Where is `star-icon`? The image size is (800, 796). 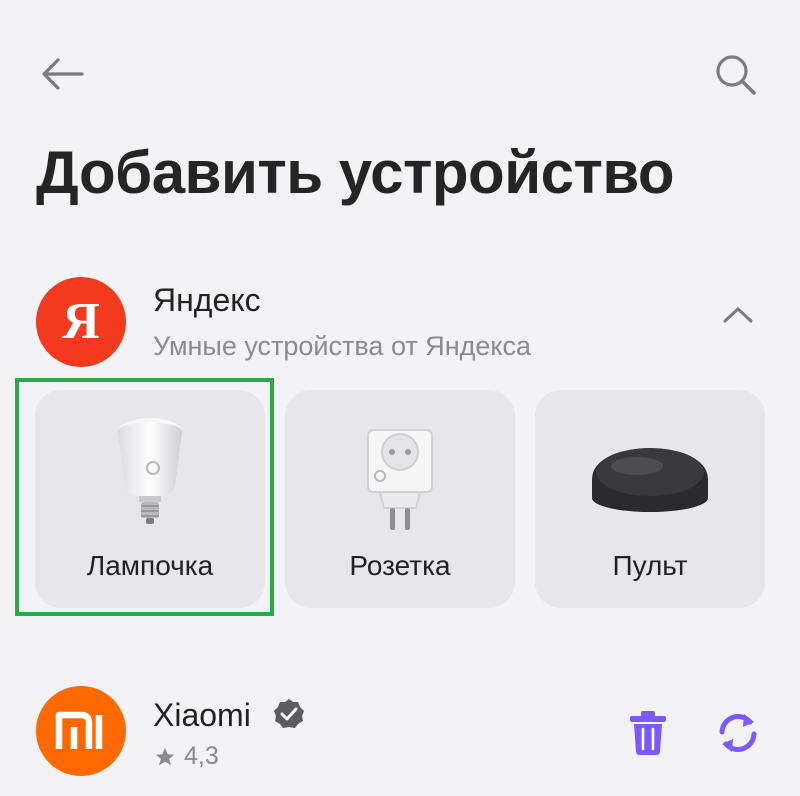 star-icon is located at coordinates (165, 756).